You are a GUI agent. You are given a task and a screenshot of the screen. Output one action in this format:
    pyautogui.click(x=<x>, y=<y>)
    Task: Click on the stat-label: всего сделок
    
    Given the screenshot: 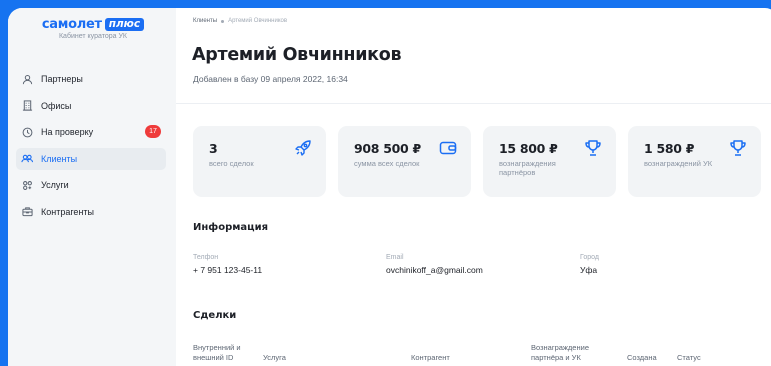 What is the action you would take?
    pyautogui.click(x=231, y=163)
    